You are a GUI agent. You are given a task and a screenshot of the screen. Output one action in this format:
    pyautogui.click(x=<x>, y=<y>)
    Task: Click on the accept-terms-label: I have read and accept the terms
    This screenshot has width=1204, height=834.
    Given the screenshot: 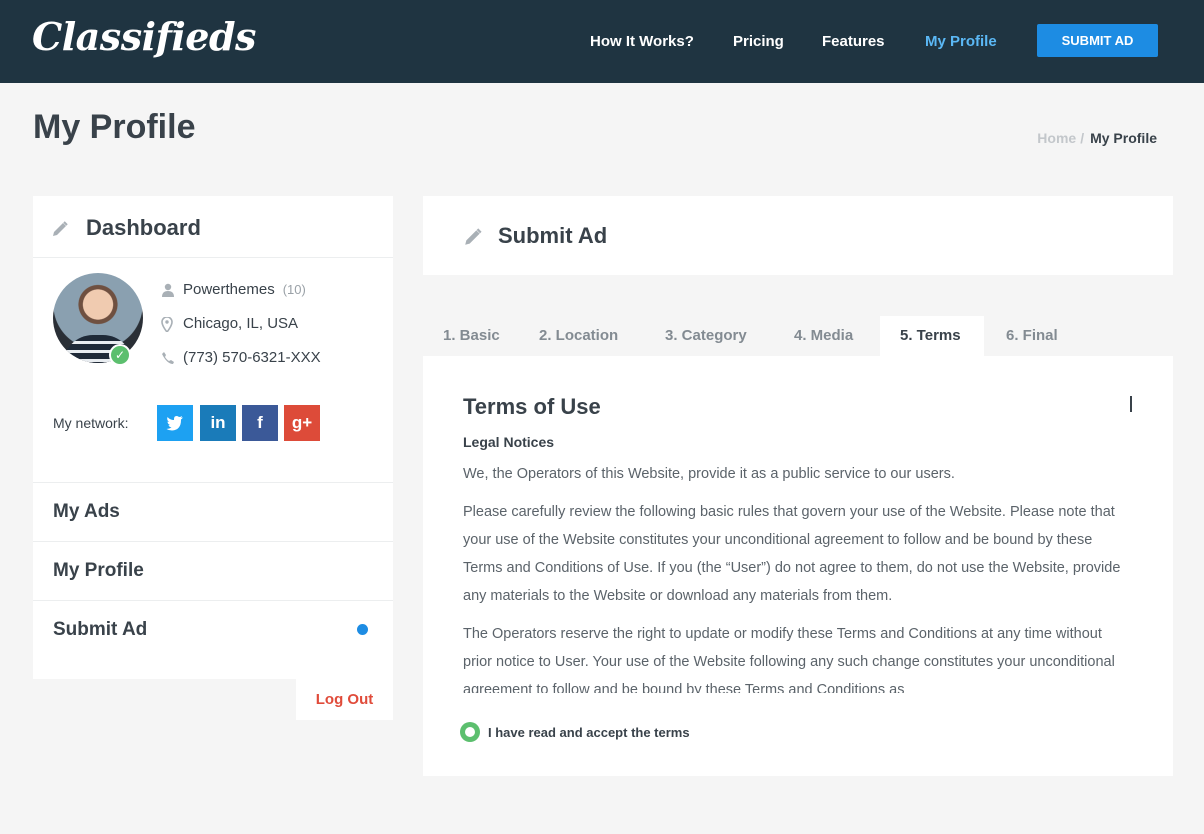 What is the action you would take?
    pyautogui.click(x=589, y=732)
    